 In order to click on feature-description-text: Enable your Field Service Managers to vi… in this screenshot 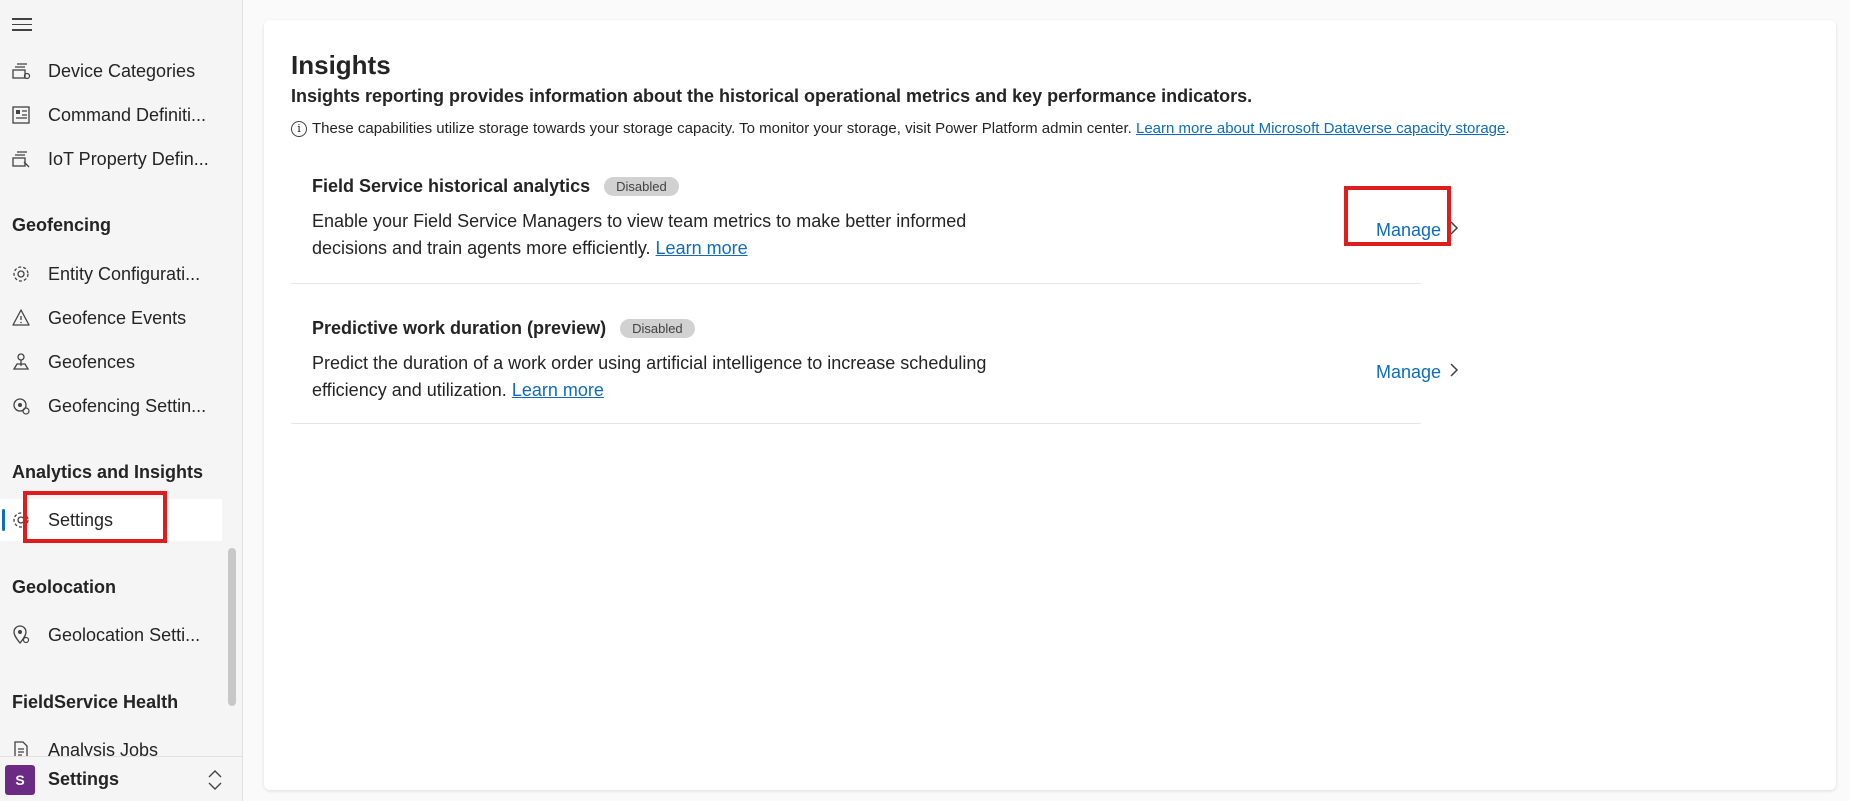, I will do `click(639, 234)`.